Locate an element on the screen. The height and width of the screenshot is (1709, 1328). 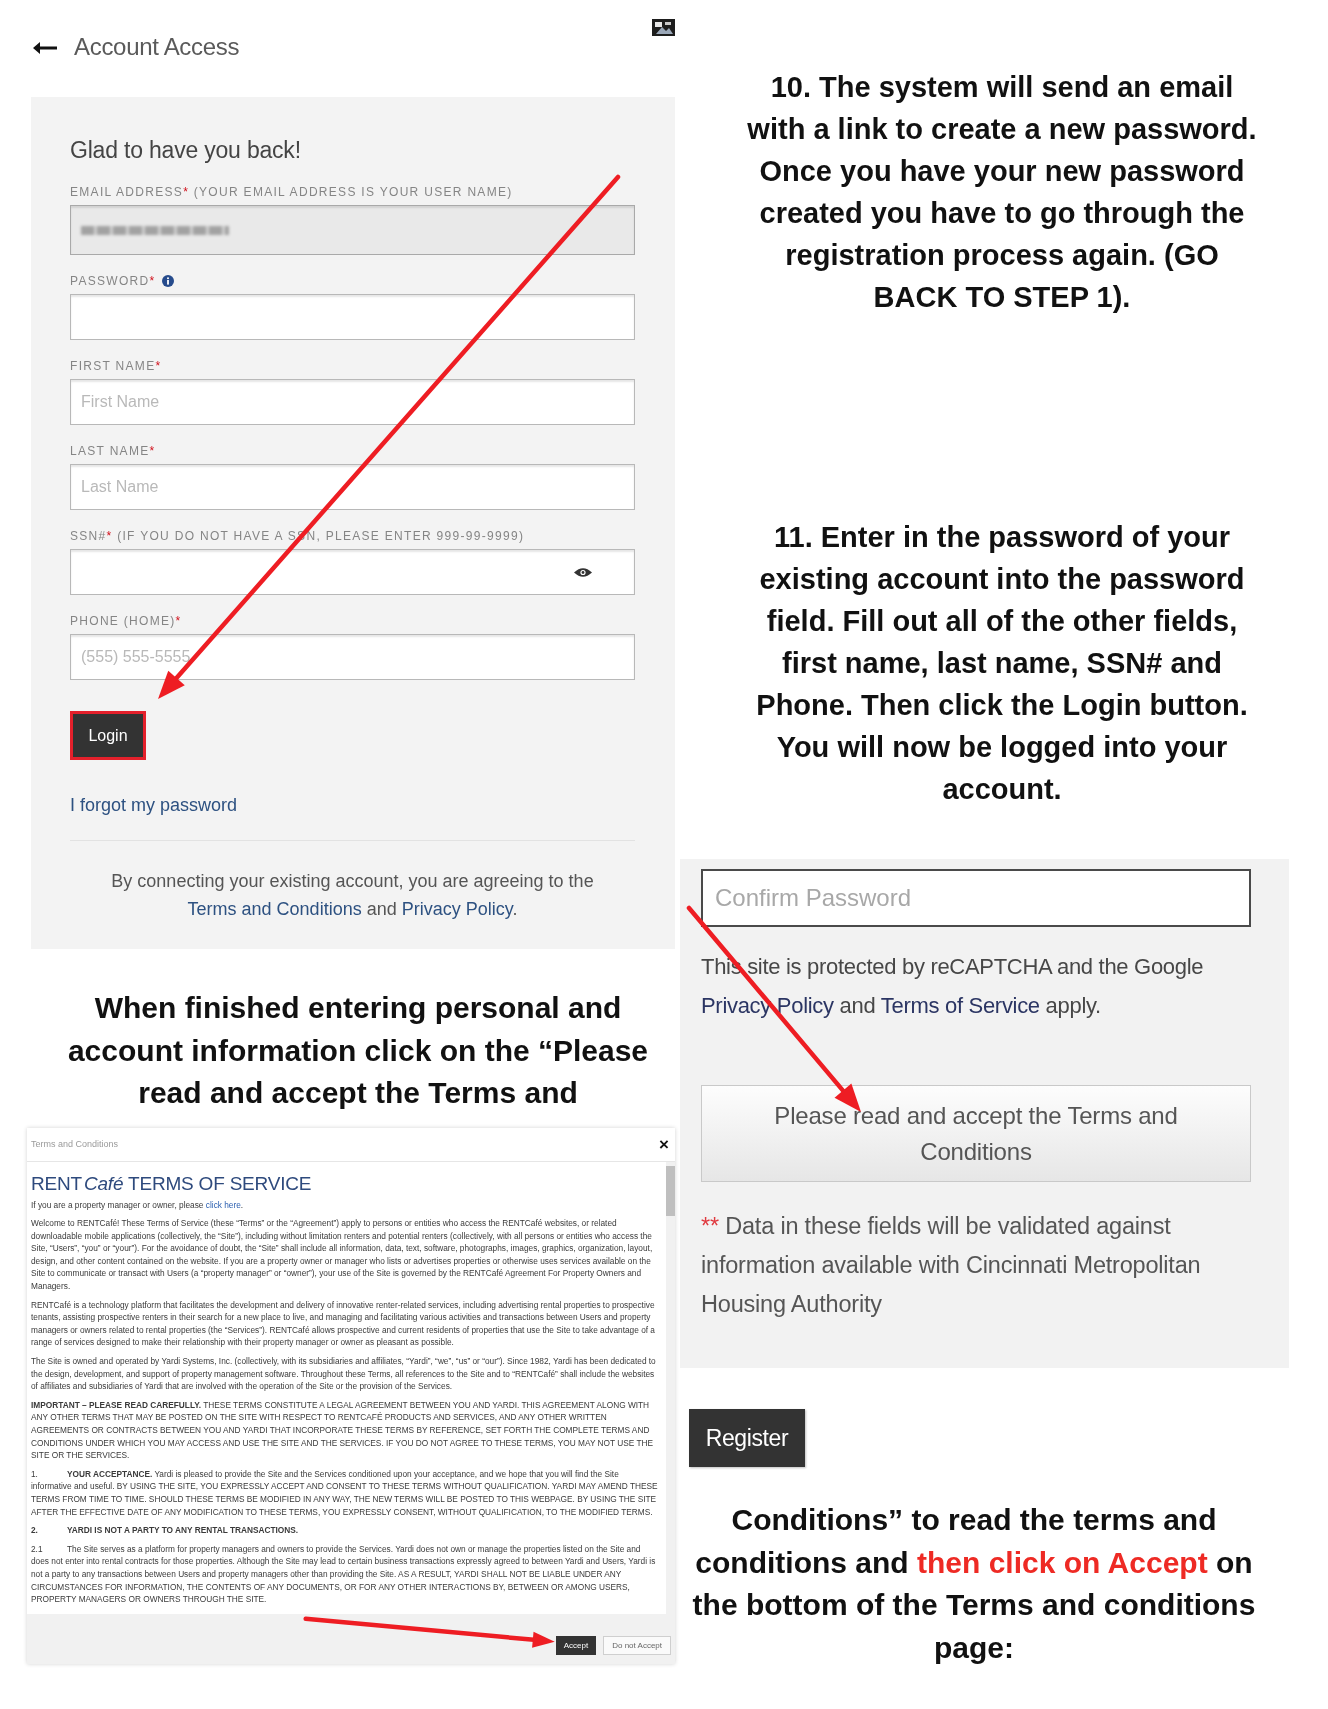
terms-title: RENTCafé TERMS OF SERVICE is located at coordinates (172, 1183).